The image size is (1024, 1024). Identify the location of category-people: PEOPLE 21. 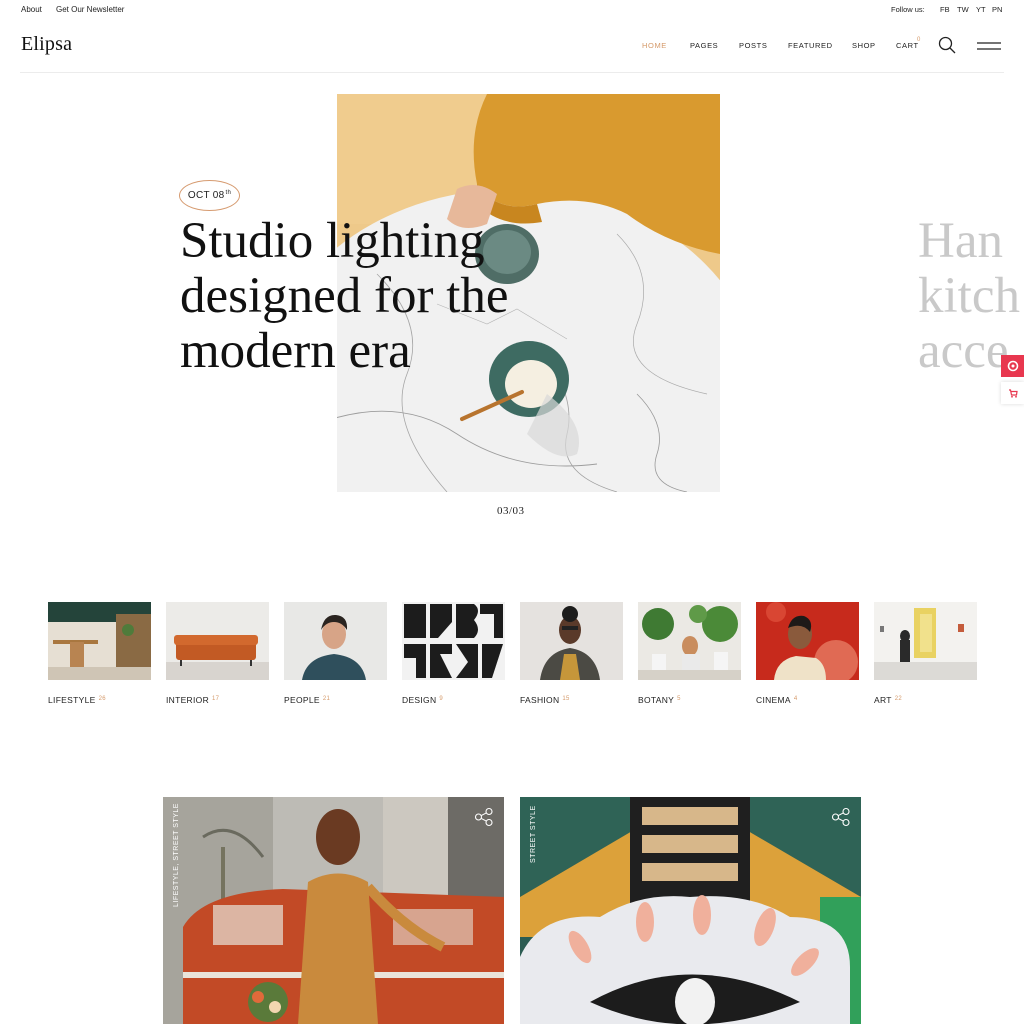
(335, 653).